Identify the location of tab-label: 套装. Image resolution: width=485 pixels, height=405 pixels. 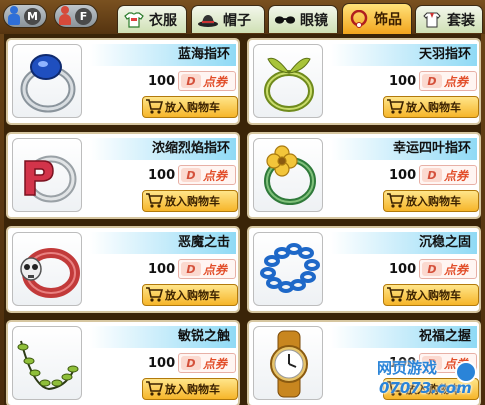
(461, 20).